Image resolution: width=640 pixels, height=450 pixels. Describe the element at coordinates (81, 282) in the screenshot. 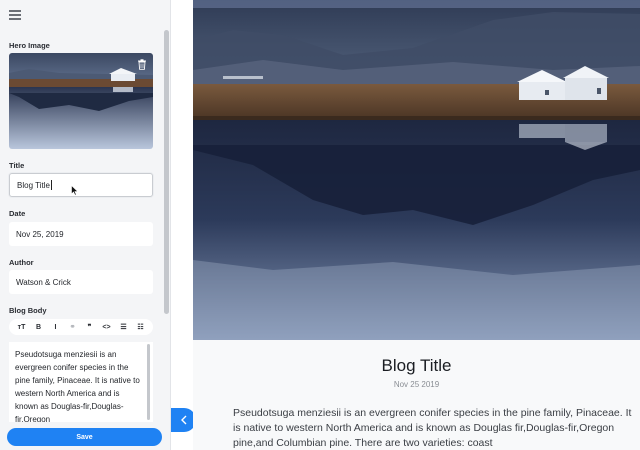

I see `author-input: Watson & Crick` at that location.